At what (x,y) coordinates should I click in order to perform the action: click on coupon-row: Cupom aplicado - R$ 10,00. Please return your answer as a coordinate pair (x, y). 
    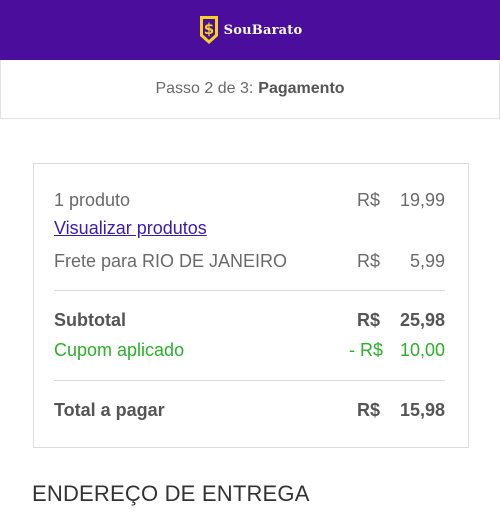
    Looking at the image, I should click on (249, 350).